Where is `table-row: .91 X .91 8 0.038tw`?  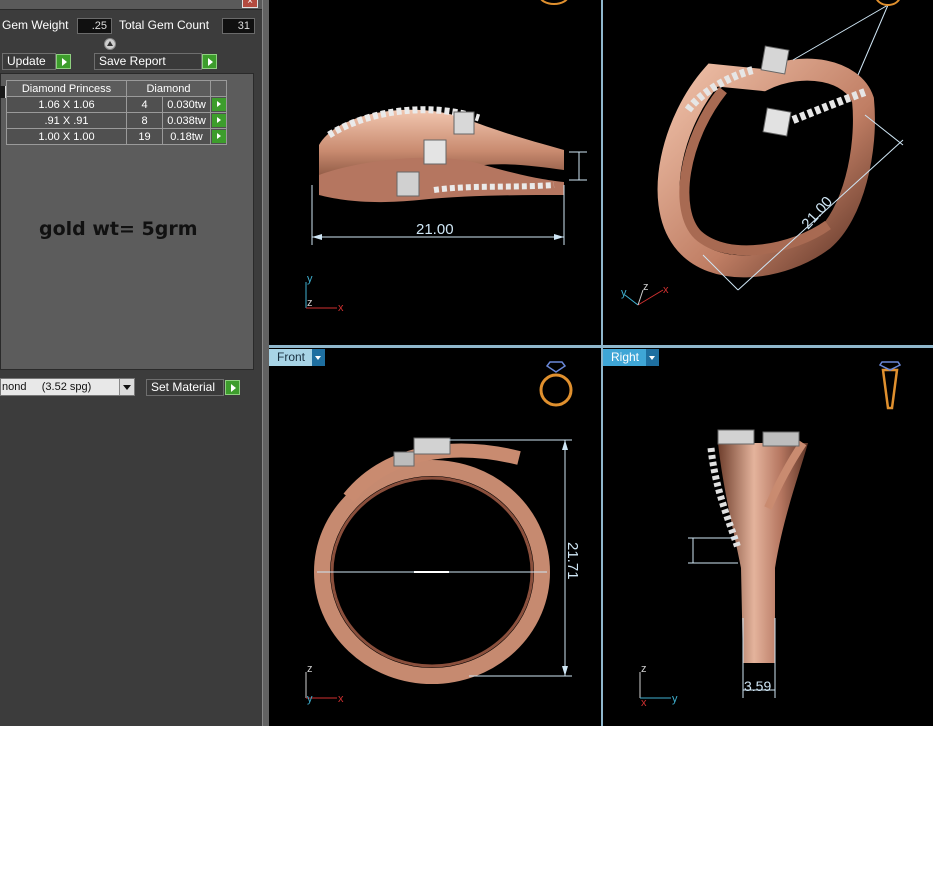 table-row: .91 X .91 8 0.038tw is located at coordinates (116, 120).